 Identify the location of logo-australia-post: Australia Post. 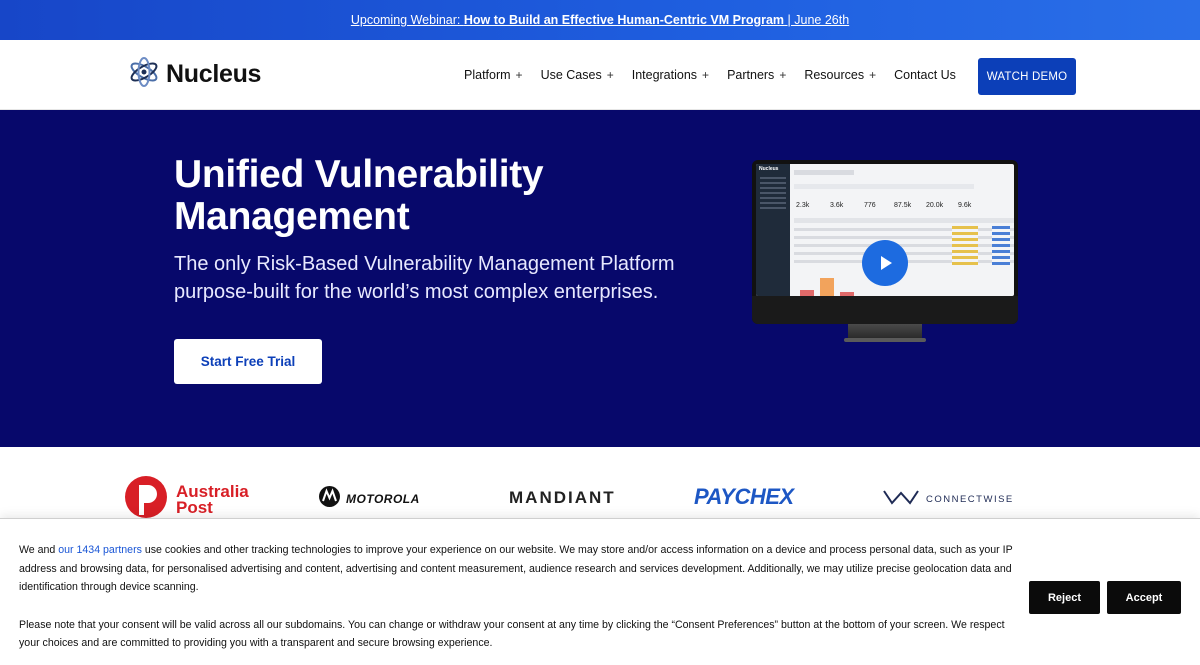
(186, 499).